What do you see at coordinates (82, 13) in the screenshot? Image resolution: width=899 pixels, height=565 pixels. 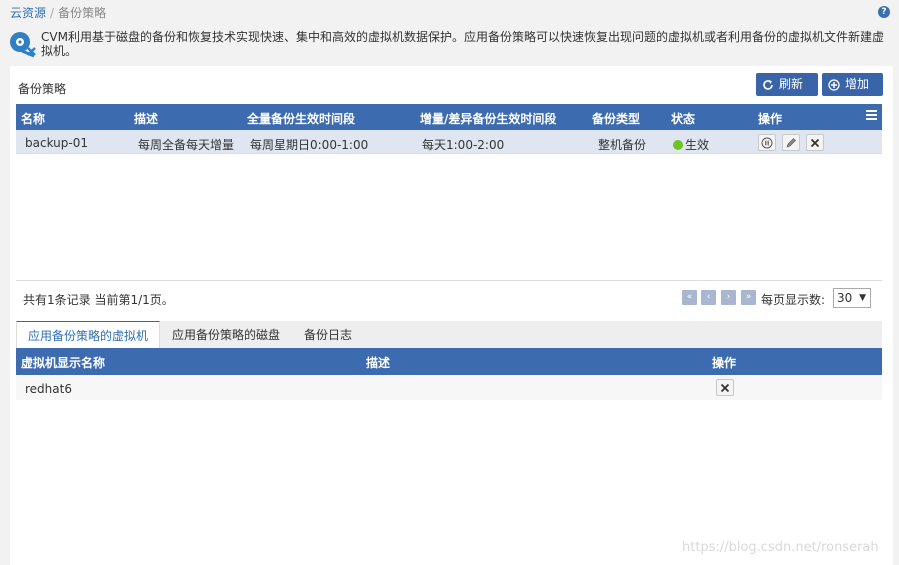 I see `breadcrumb-current: 备份策略` at bounding box center [82, 13].